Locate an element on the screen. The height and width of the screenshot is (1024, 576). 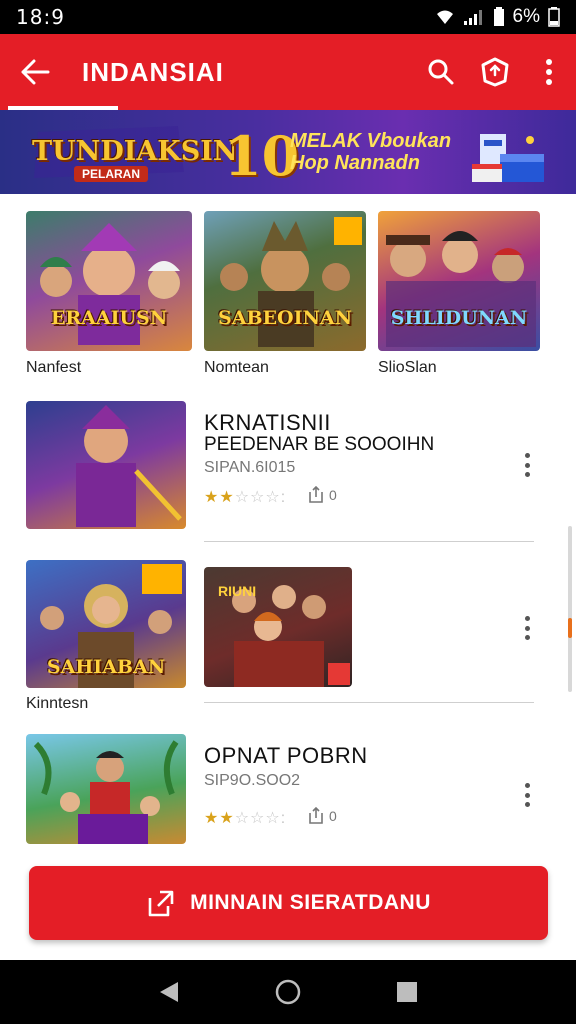
banner-logo-sub: PELARAN is located at coordinates (111, 174).